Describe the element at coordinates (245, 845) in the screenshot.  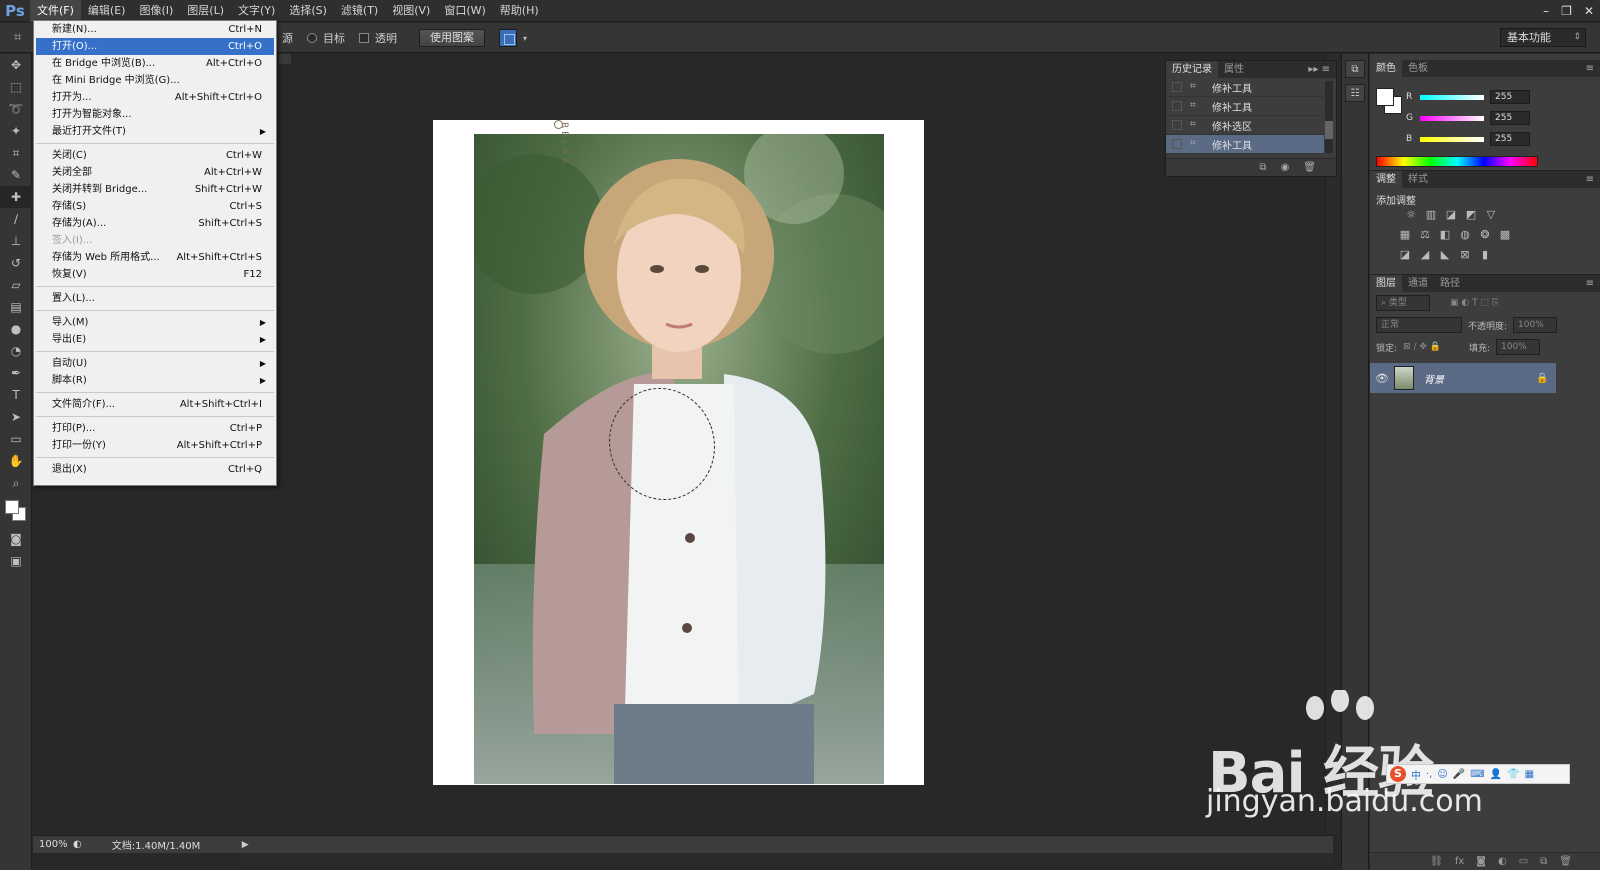
I see `status-menu-arrow-icon: ▶` at that location.